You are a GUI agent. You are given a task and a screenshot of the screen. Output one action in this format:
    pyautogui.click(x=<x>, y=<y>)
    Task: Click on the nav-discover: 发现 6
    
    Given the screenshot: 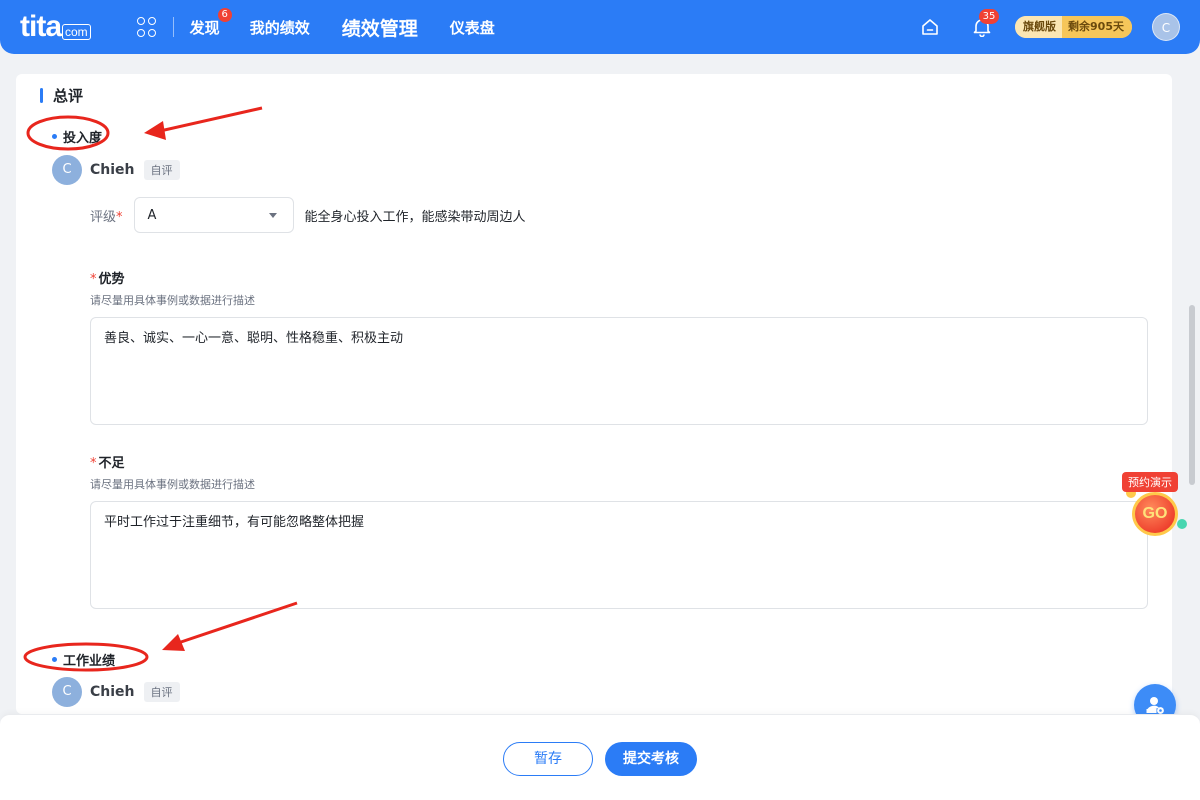 What is the action you would take?
    pyautogui.click(x=210, y=22)
    